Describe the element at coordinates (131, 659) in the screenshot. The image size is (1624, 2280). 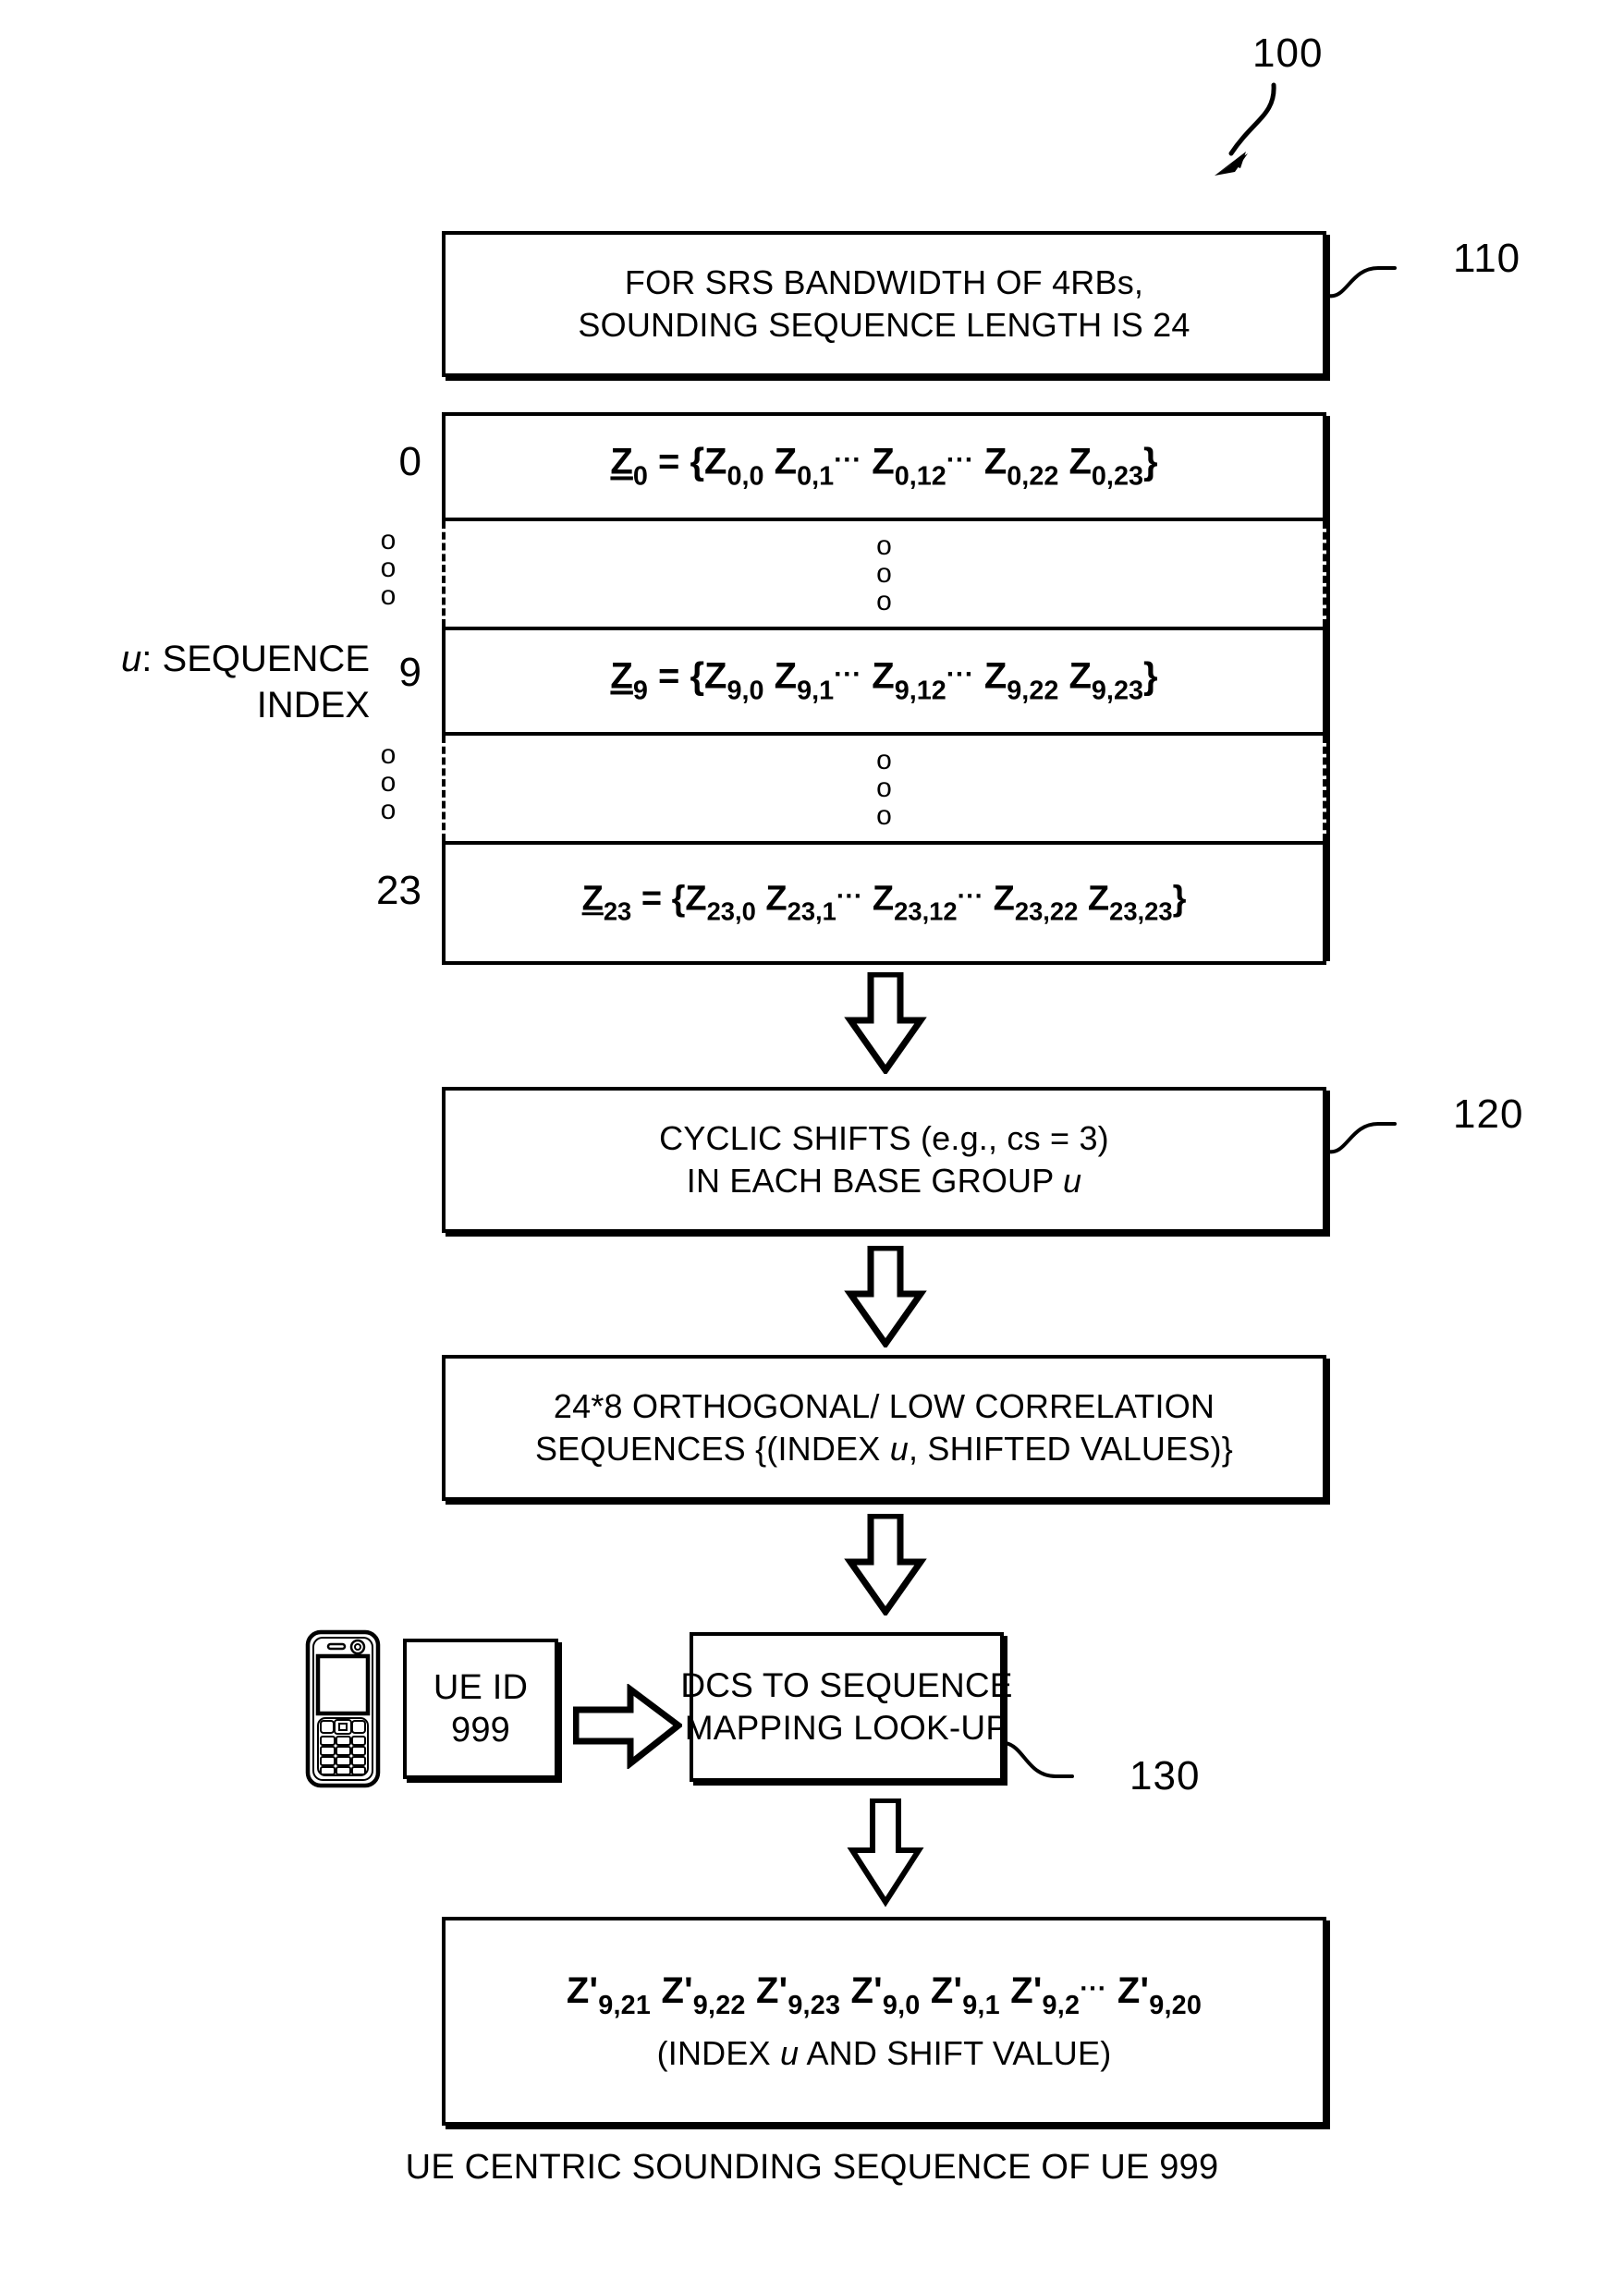
I see `axis-symbol-u: u` at that location.